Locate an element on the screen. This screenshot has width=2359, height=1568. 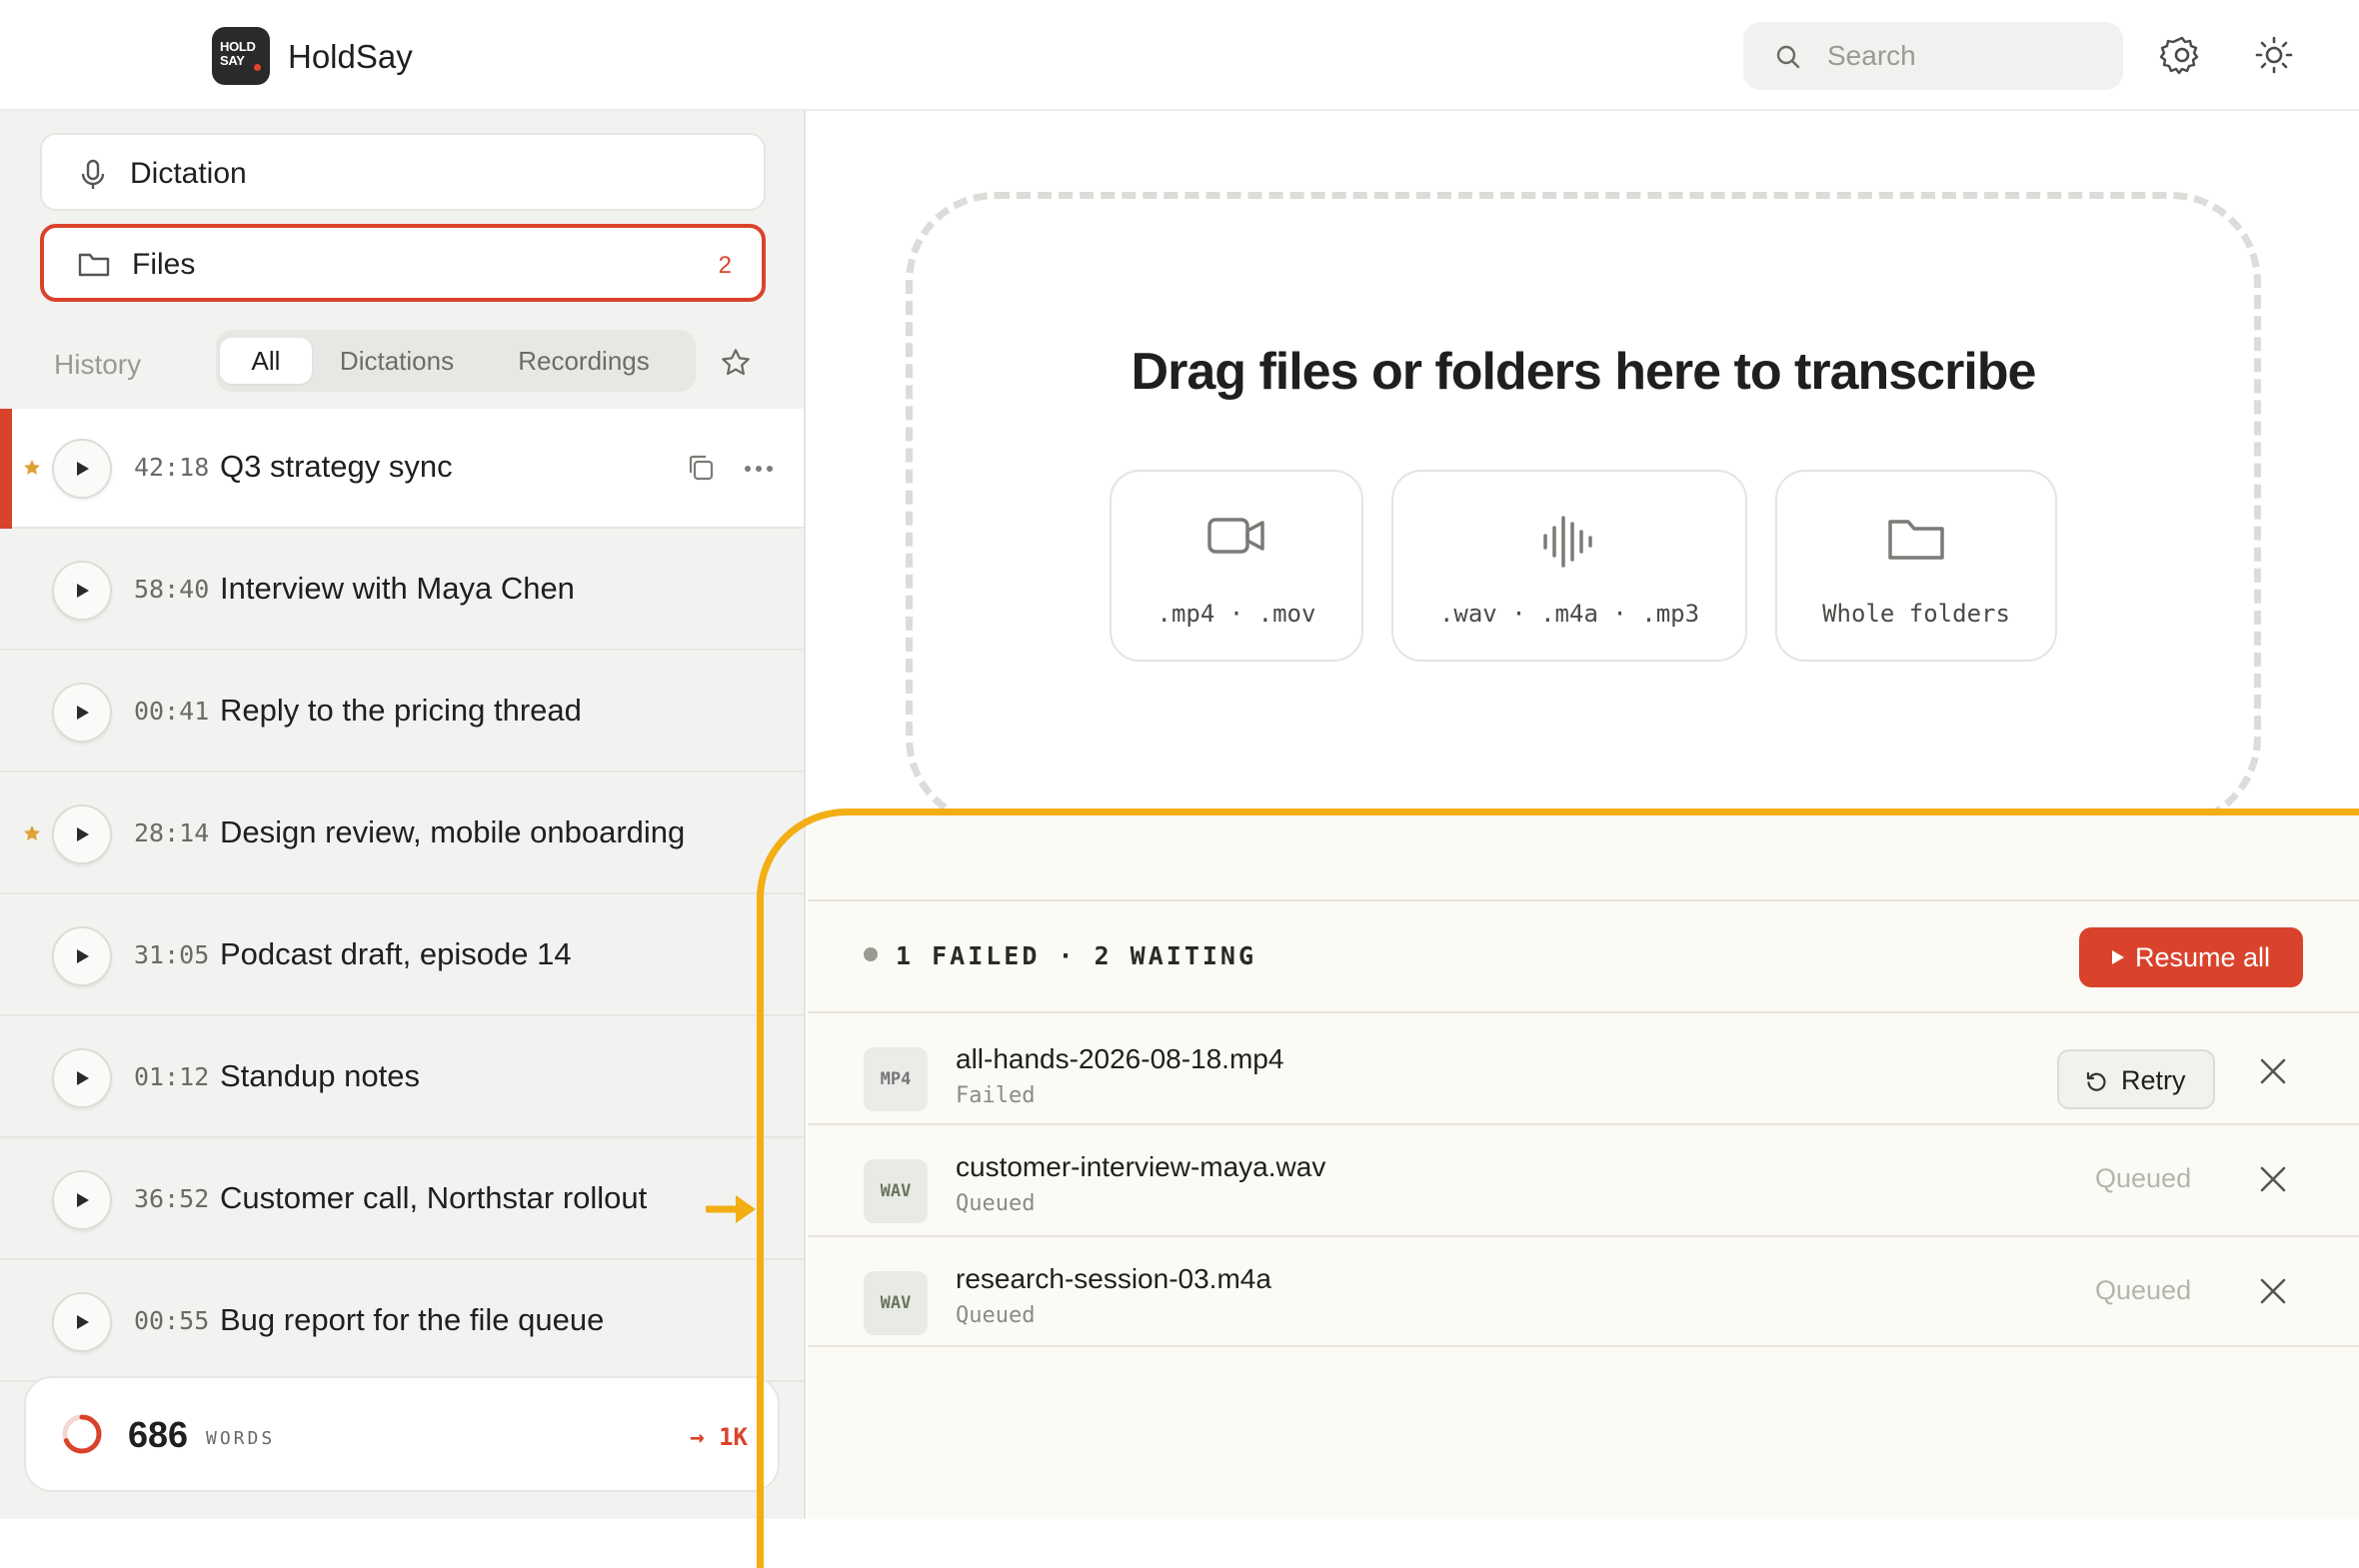
type-card-folder-label: Whole folders is located at coordinates (1916, 614).